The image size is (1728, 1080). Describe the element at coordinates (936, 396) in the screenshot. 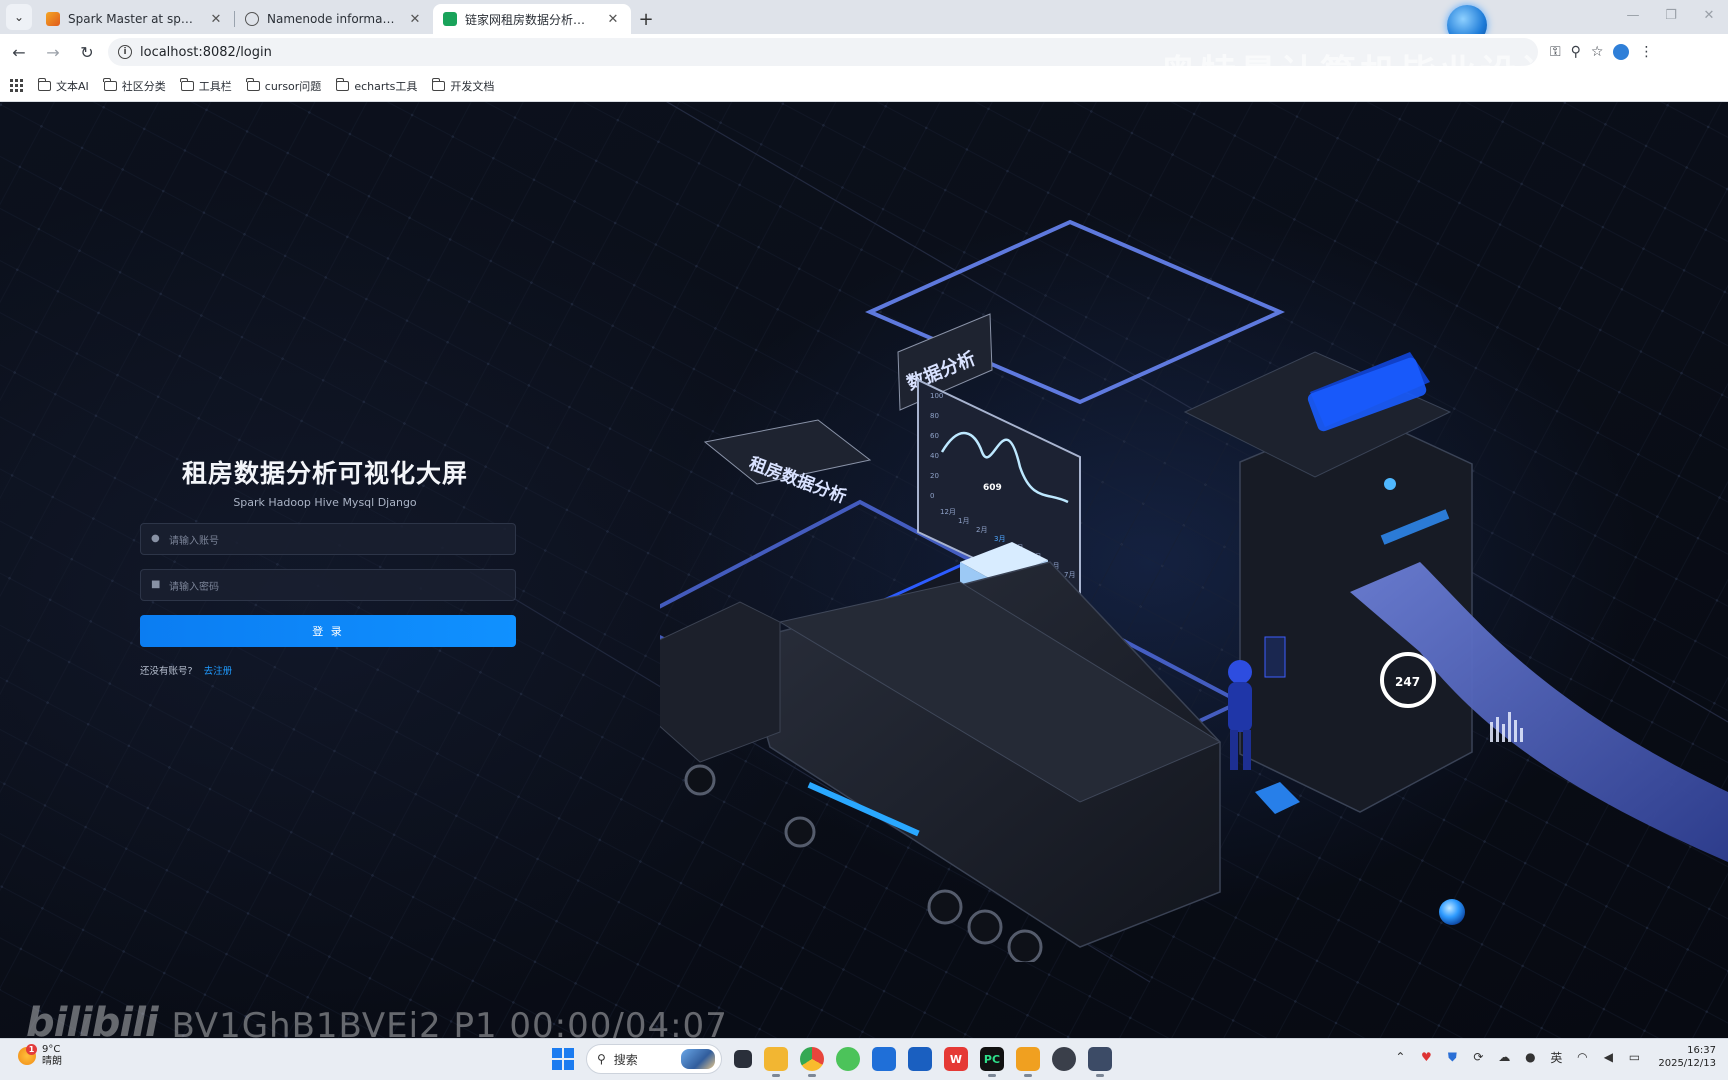

I see `screen-axis-label: 100` at that location.